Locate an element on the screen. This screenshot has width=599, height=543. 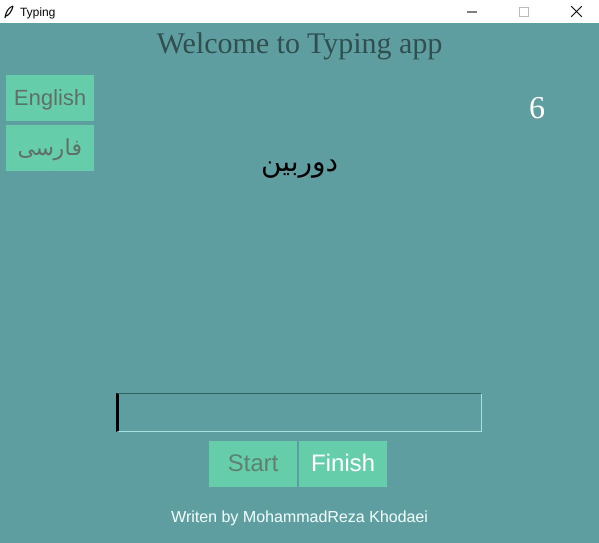
target-word: دوربین is located at coordinates (299, 161).